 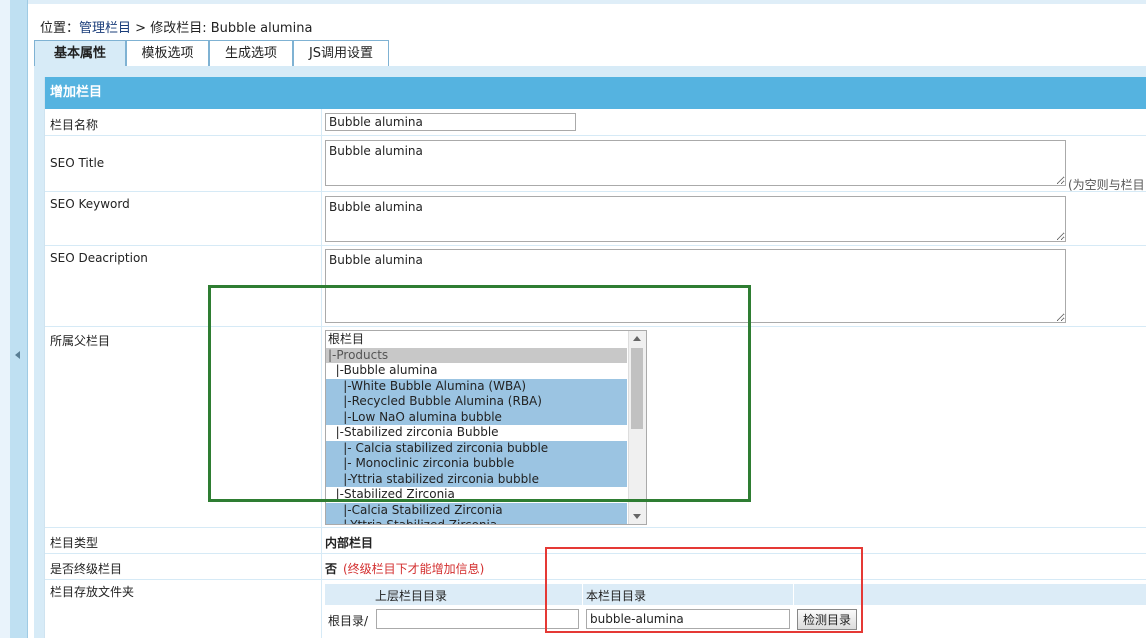 I want to click on collapse-arrow-icon, so click(x=17, y=355).